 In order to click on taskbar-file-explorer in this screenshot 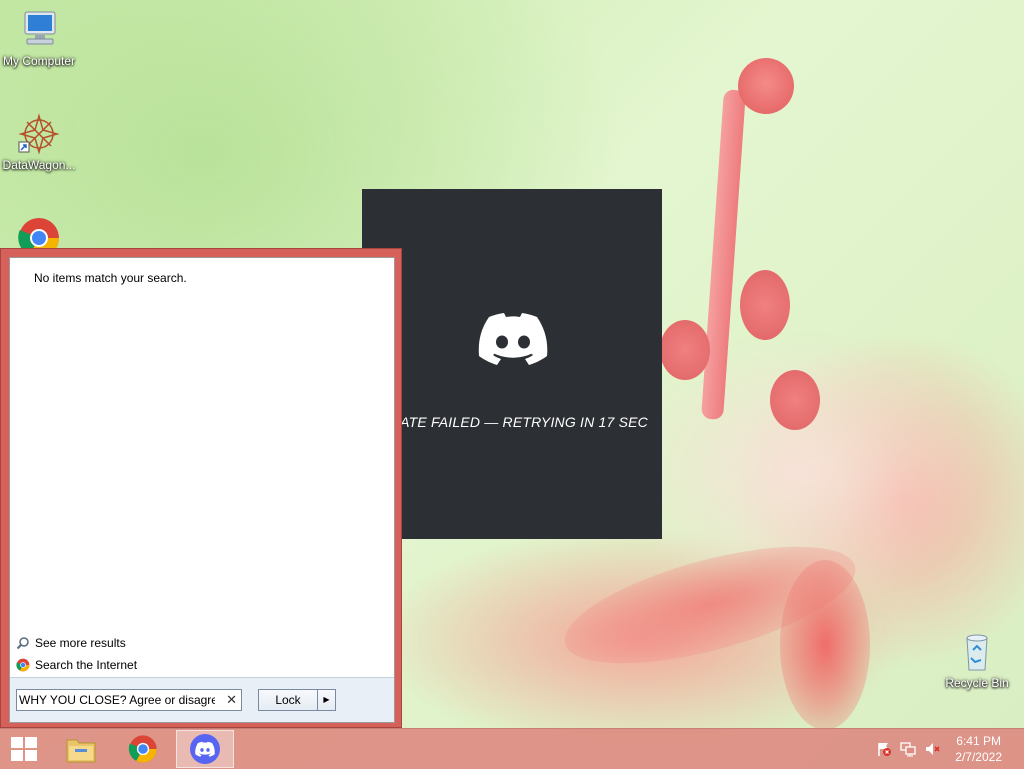, I will do `click(81, 749)`.